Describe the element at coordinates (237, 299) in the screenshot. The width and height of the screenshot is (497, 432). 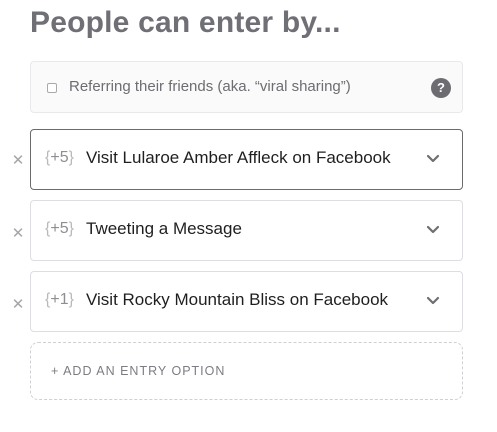
I see `entry-title: Visit Rocky Mountain Bliss on Facebook` at that location.